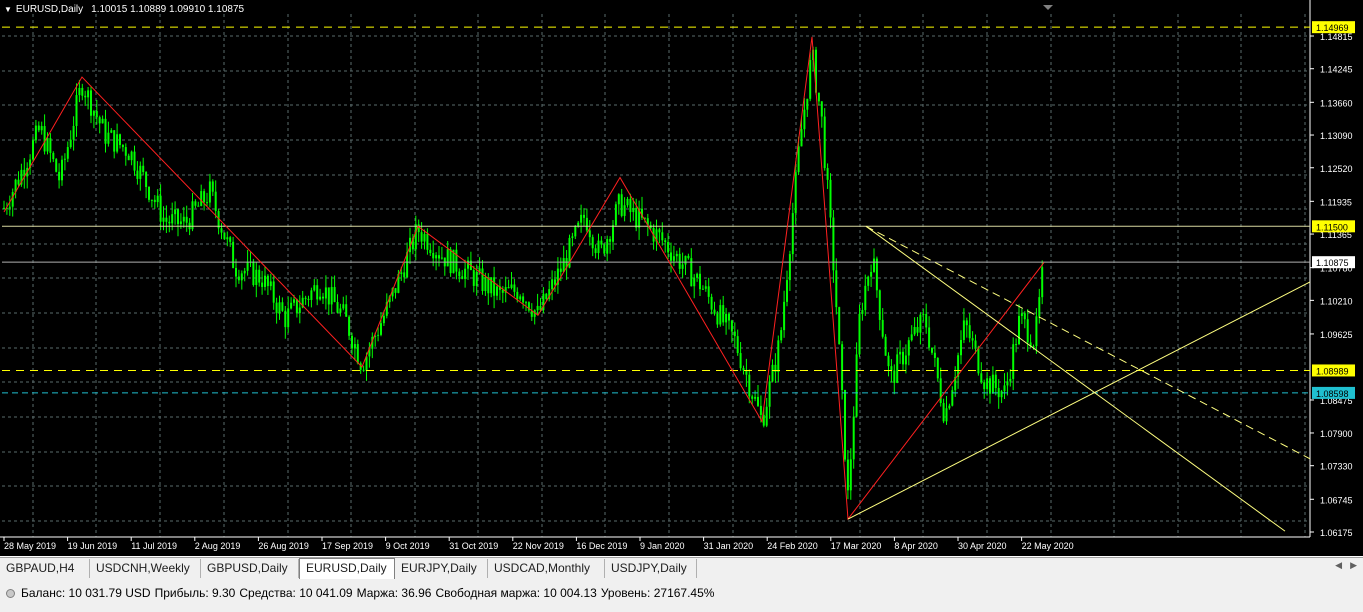  What do you see at coordinates (856, 546) in the screenshot?
I see `date-label: 17 Mar 2020` at bounding box center [856, 546].